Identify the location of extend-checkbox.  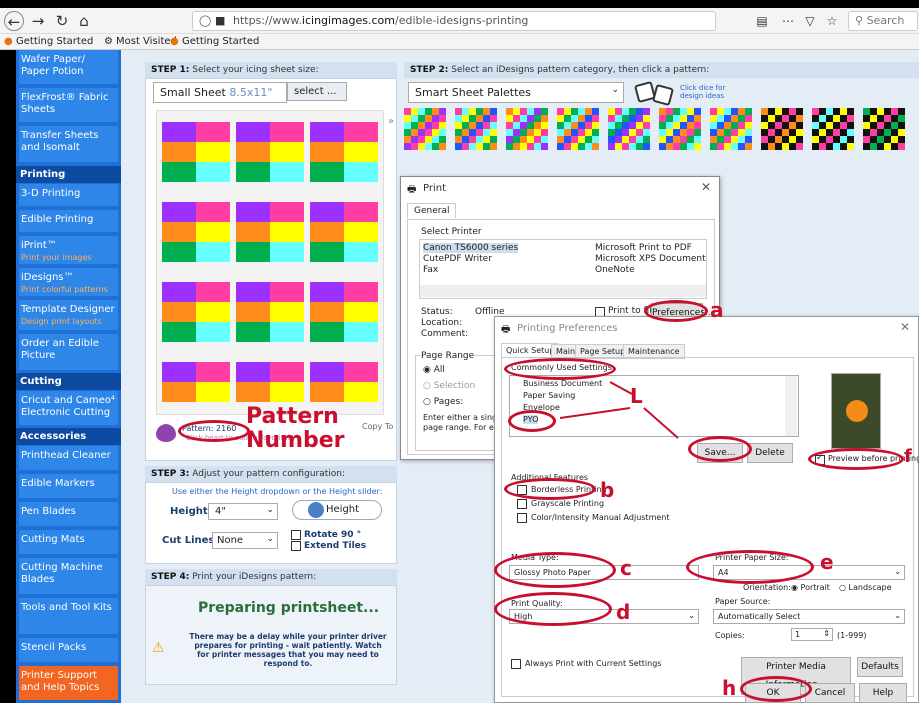
(296, 546).